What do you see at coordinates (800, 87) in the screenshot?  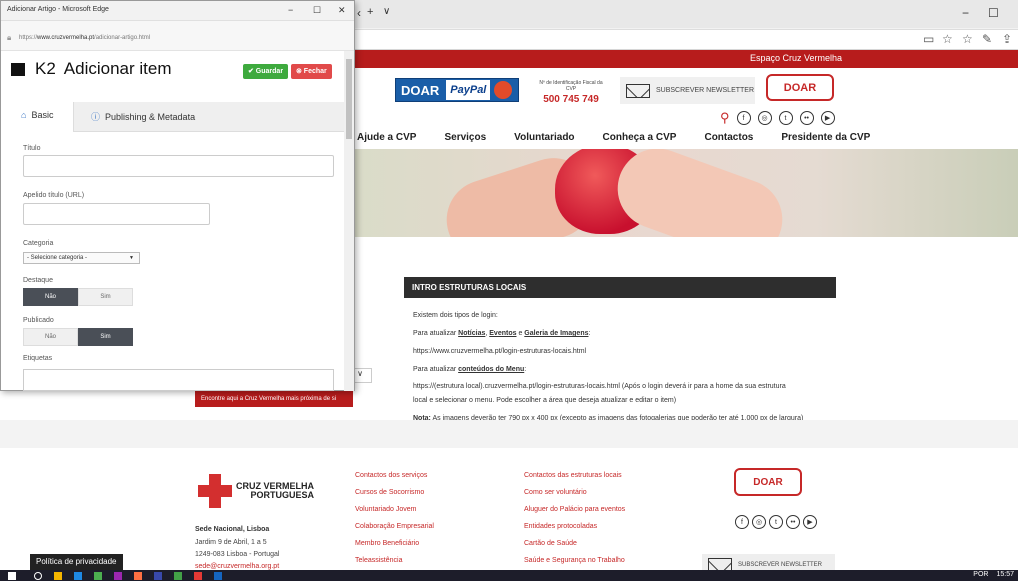 I see `doar-button: DOAR` at bounding box center [800, 87].